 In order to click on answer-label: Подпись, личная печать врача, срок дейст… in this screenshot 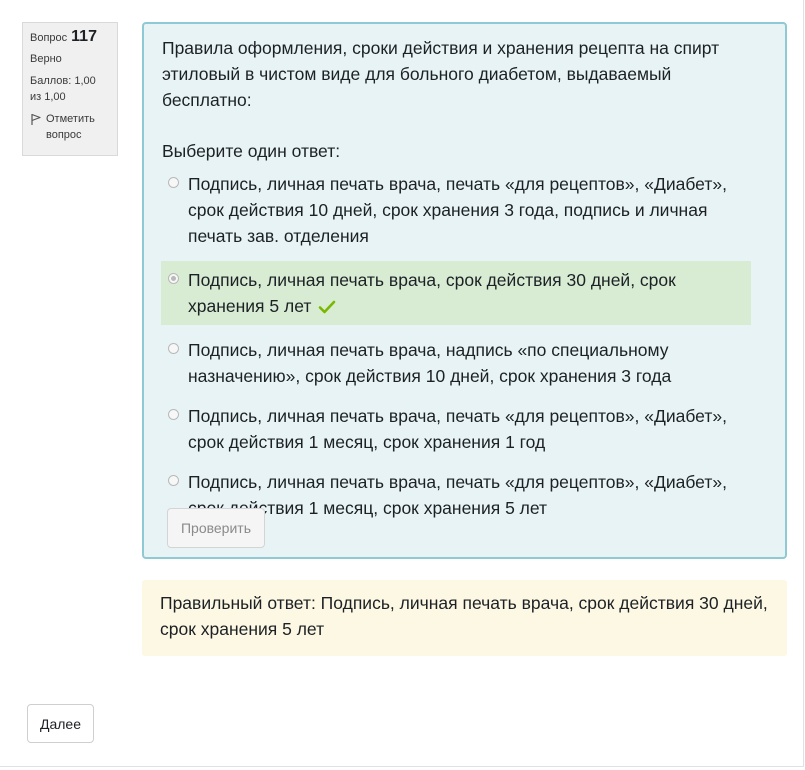, I will do `click(432, 293)`.